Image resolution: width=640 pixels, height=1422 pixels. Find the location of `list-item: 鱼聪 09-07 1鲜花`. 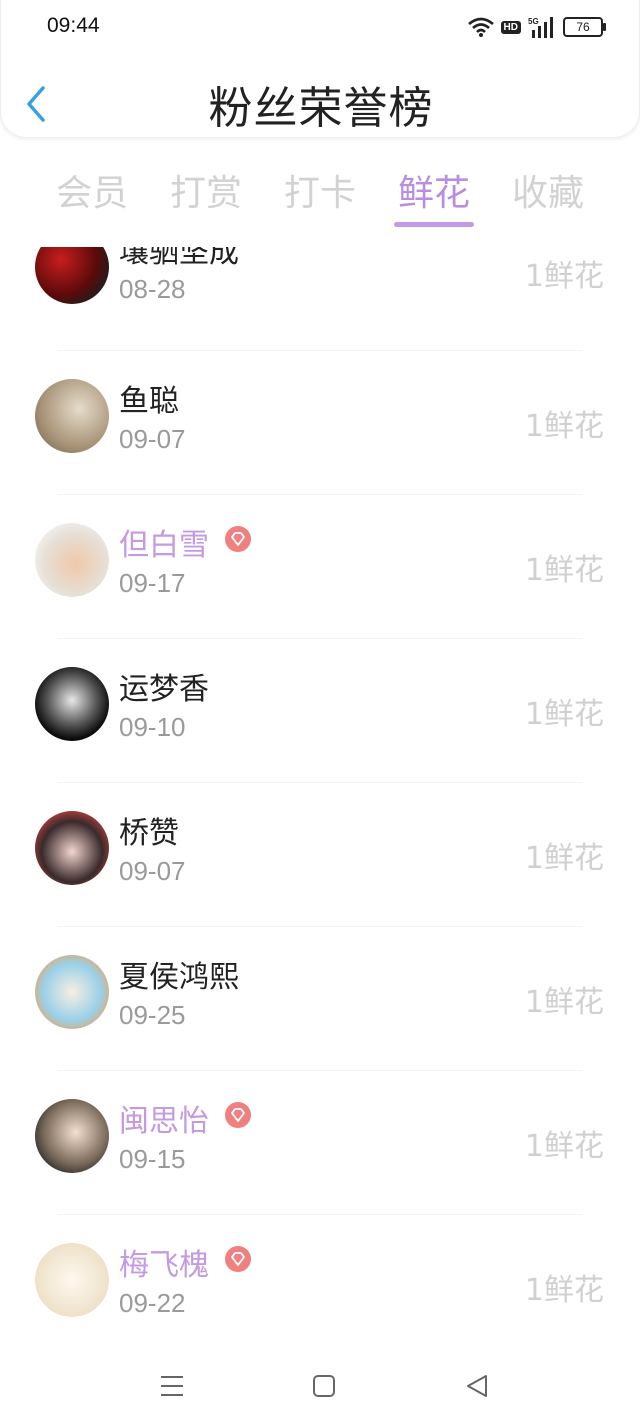

list-item: 鱼聪 09-07 1鲜花 is located at coordinates (320, 423).